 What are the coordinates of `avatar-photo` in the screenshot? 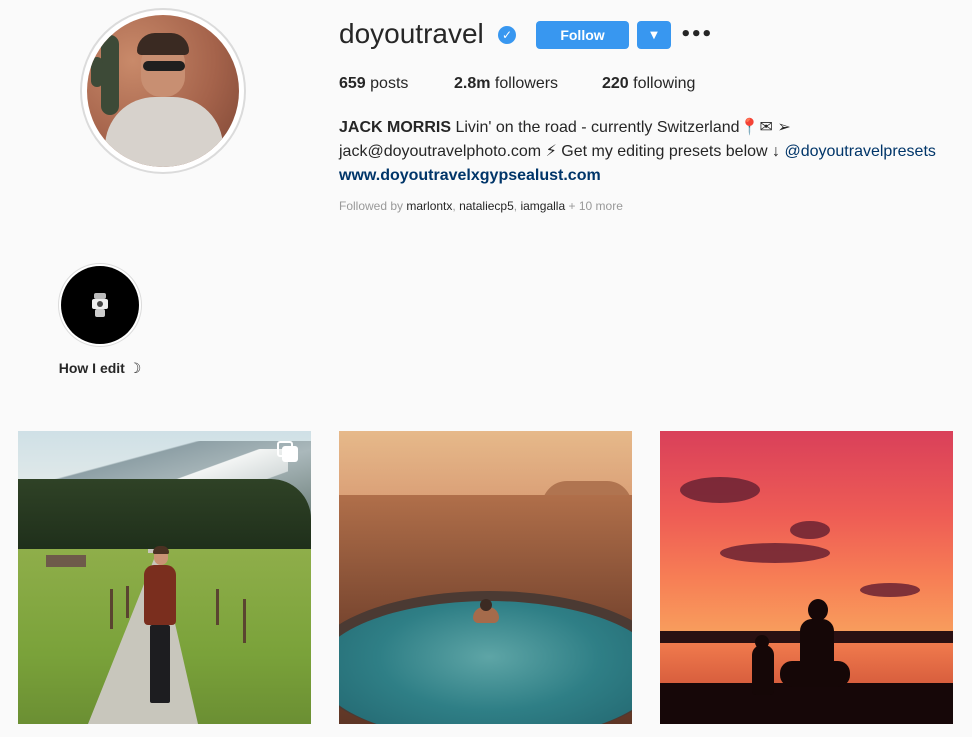 It's located at (163, 91).